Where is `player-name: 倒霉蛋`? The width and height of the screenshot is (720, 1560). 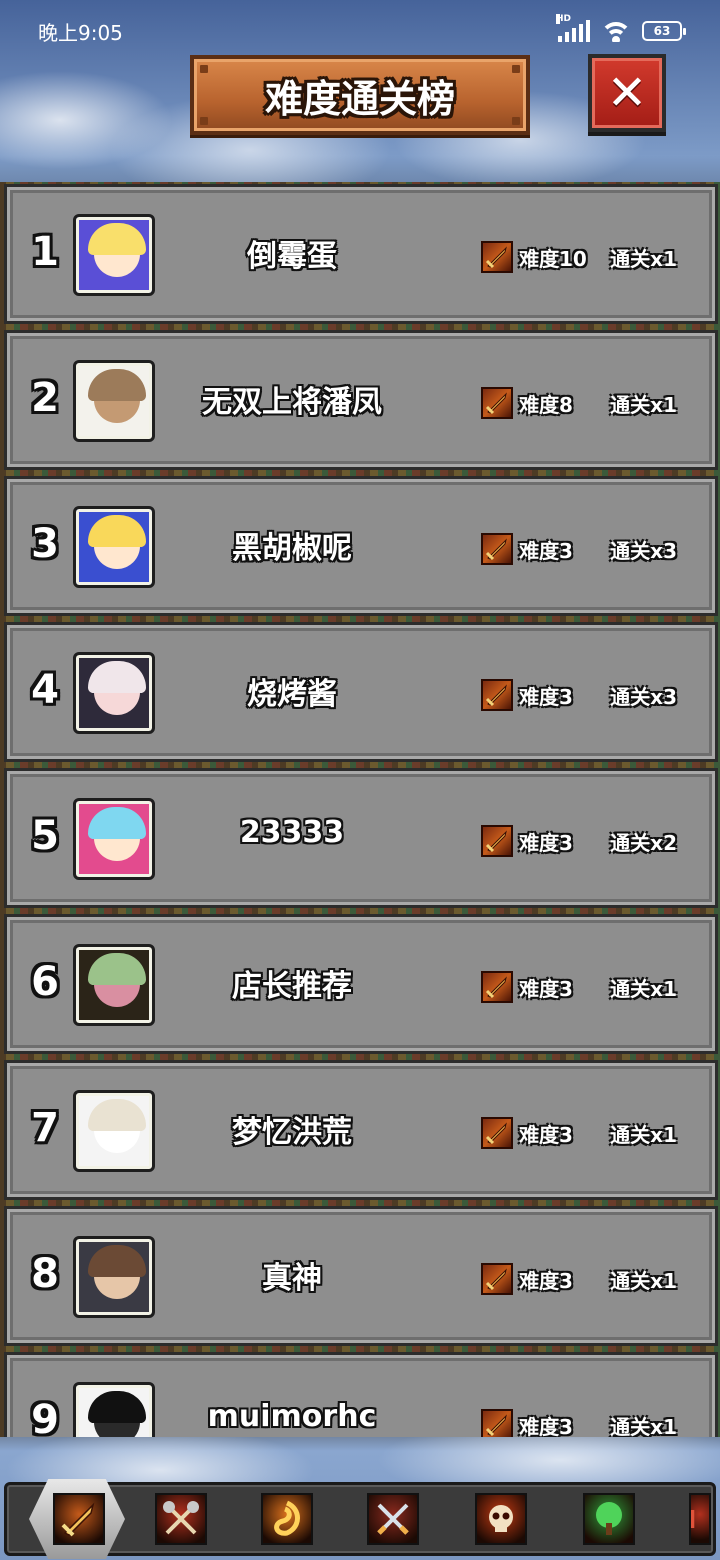 player-name: 倒霉蛋 is located at coordinates (292, 256).